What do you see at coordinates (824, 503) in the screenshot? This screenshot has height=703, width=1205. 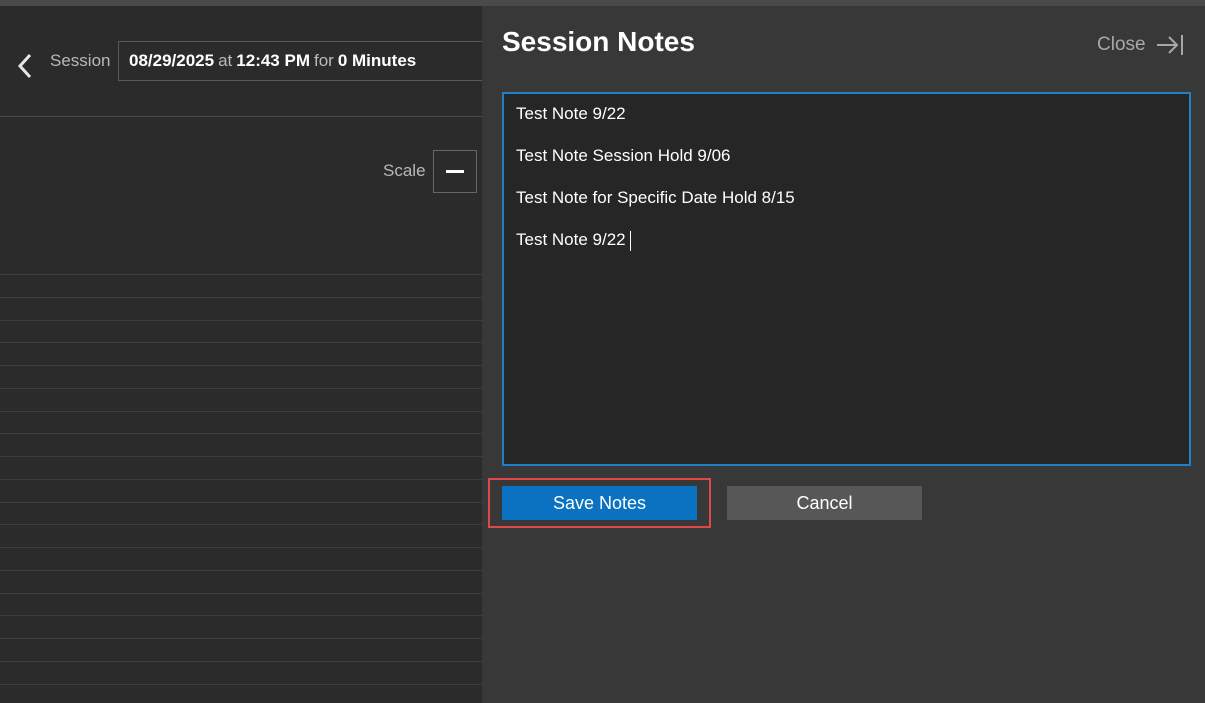 I see `cancel-button: Cancel` at bounding box center [824, 503].